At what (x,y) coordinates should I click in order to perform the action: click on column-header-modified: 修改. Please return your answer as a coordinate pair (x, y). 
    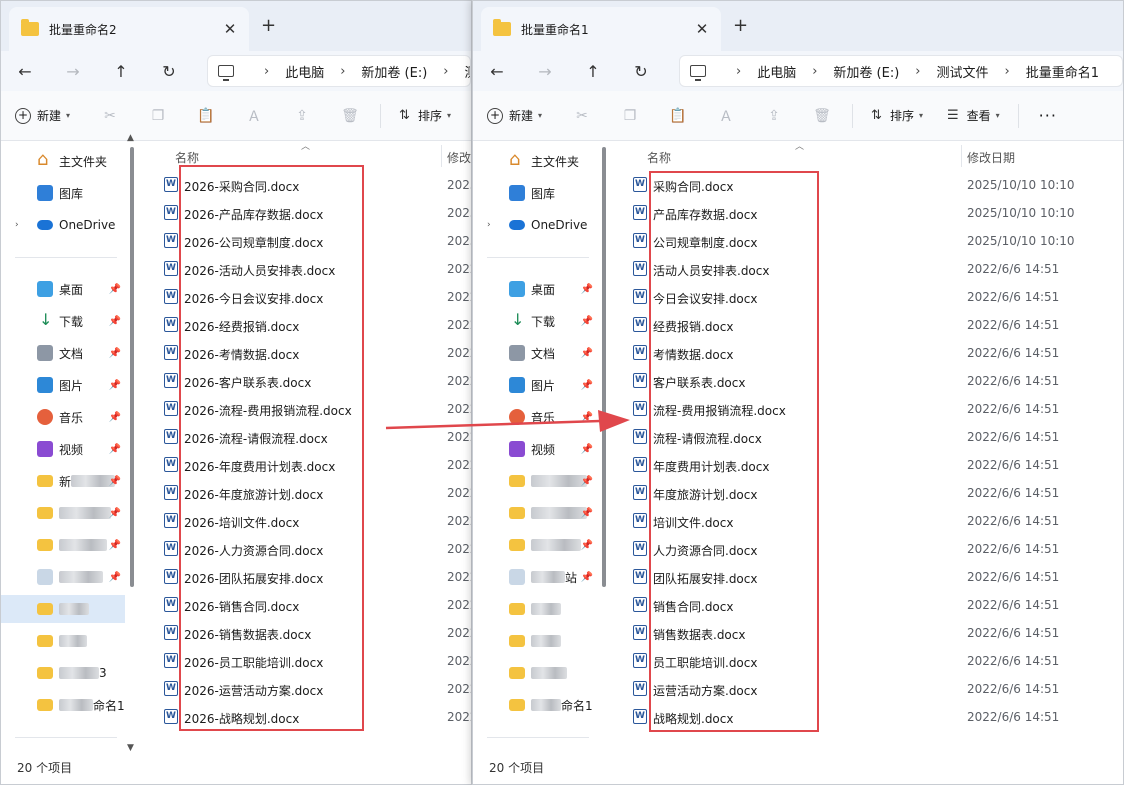
    Looking at the image, I should click on (459, 157).